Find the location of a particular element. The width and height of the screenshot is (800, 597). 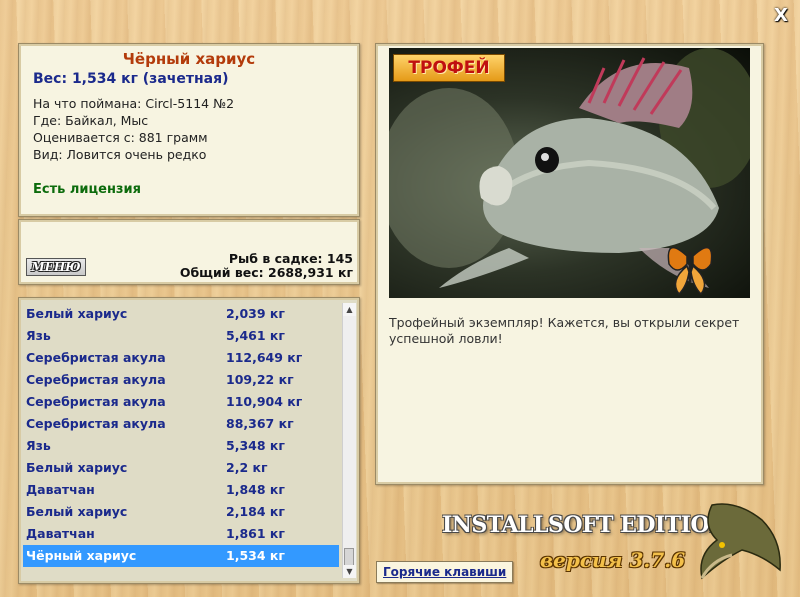

catch-weight: 5,461 кг is located at coordinates (255, 335).